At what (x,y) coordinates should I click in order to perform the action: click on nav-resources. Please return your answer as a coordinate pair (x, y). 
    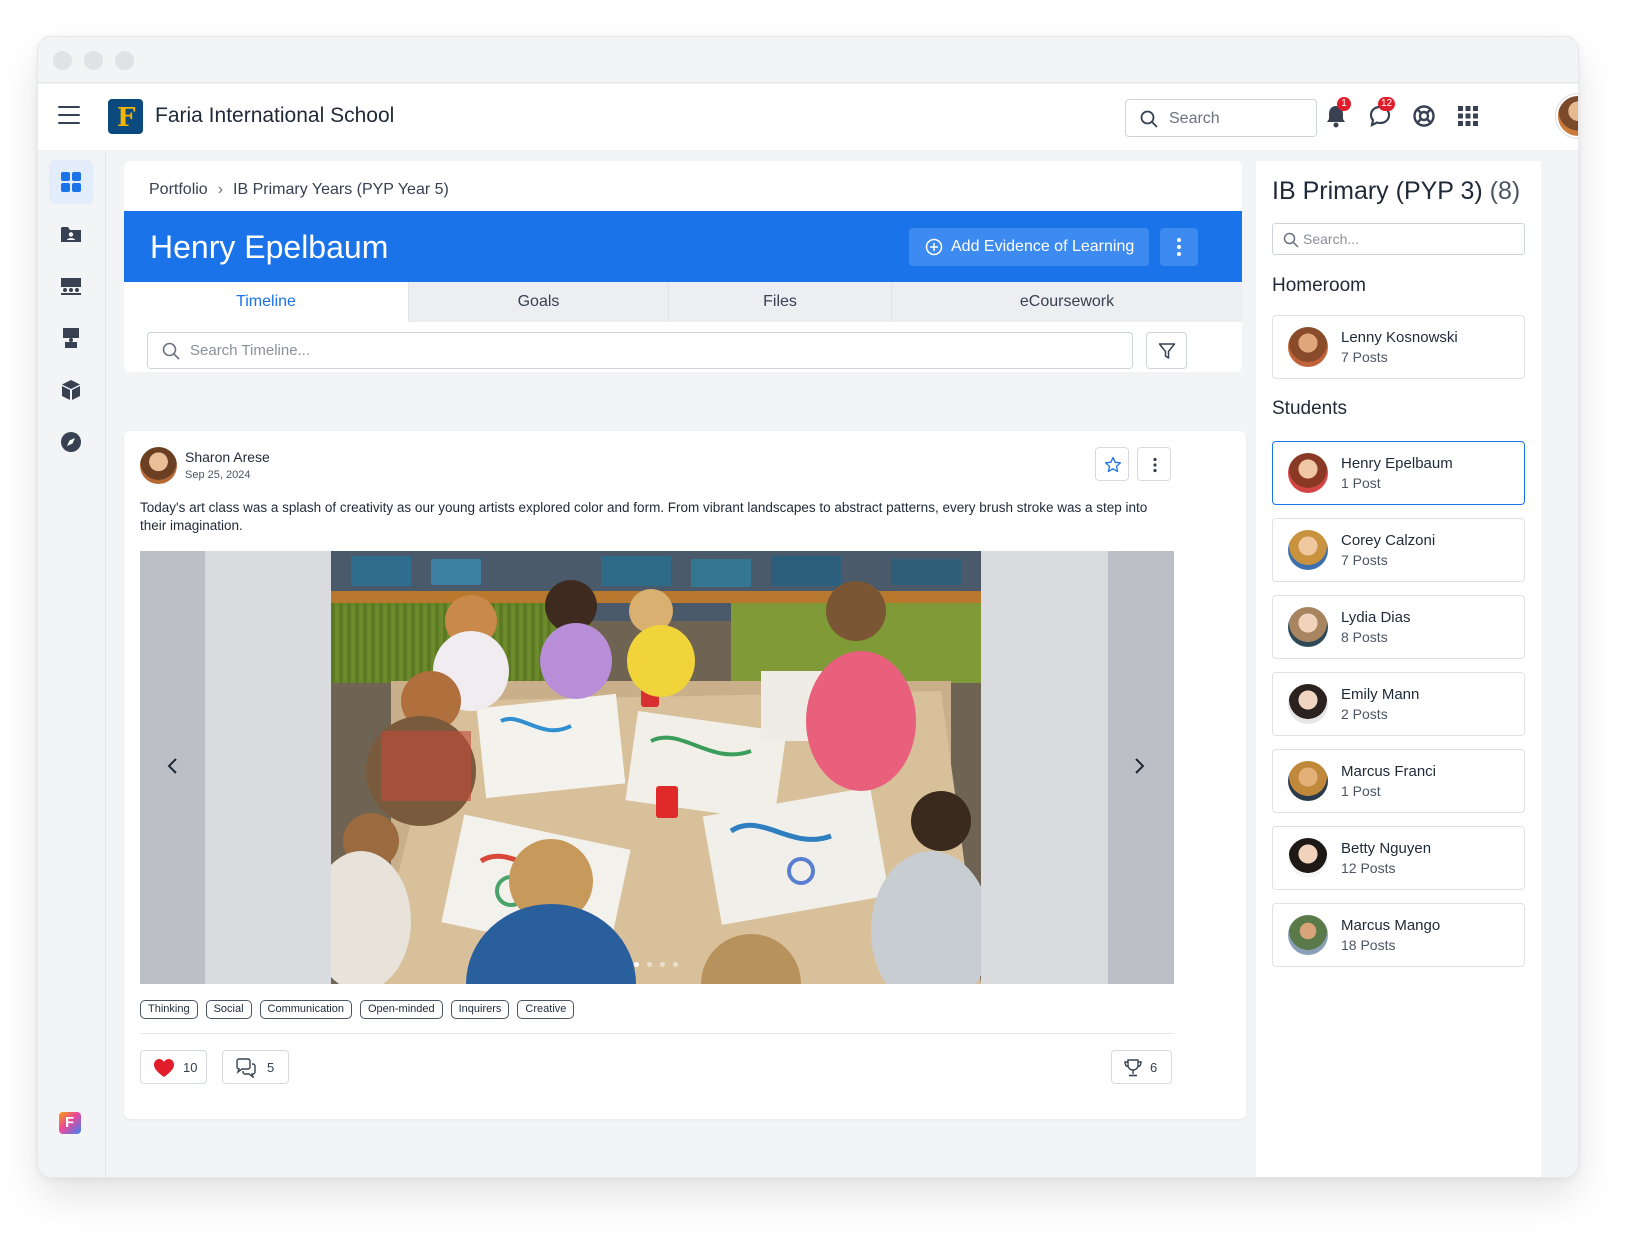
    Looking at the image, I should click on (71, 390).